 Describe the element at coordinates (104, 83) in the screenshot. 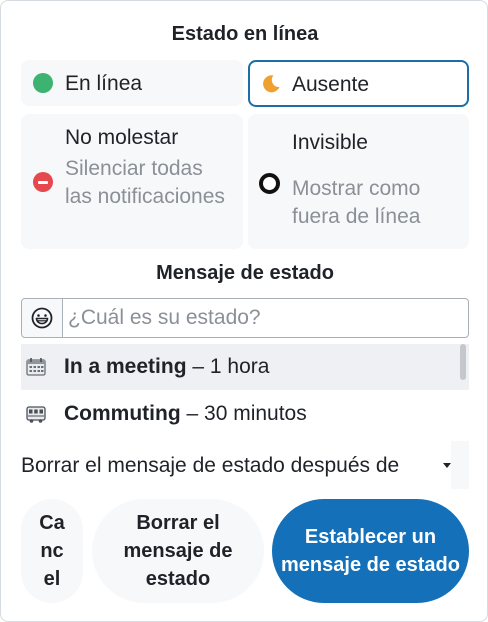

I see `status-option-label: En línea` at that location.